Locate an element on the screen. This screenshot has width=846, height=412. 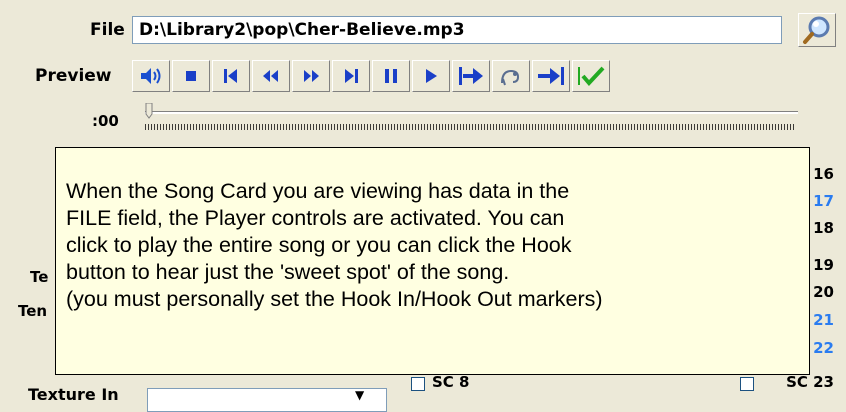
hook-button is located at coordinates (511, 76).